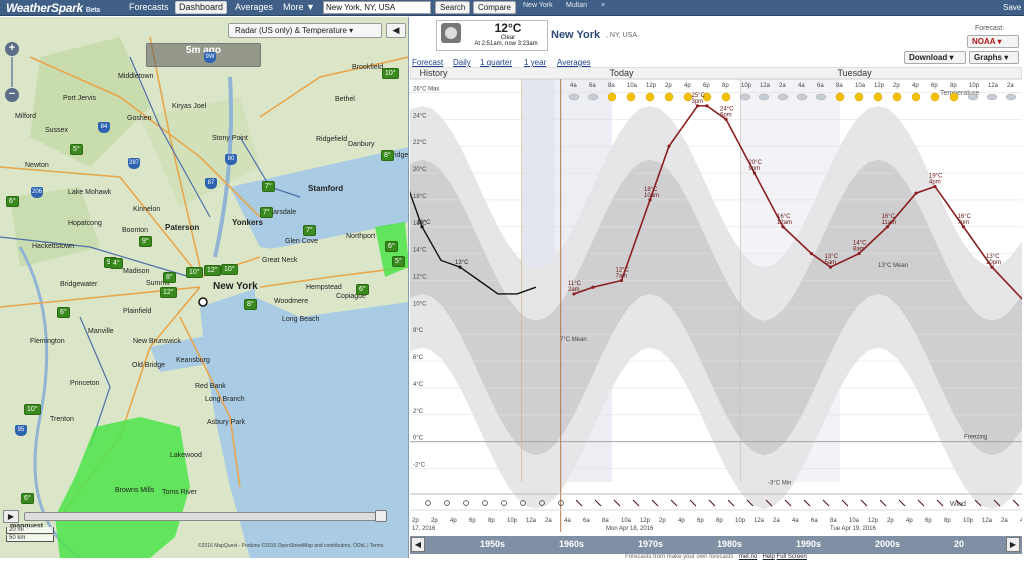 The width and height of the screenshot is (1024, 564). I want to click on hour-label-bottom: 8a, so click(833, 521).